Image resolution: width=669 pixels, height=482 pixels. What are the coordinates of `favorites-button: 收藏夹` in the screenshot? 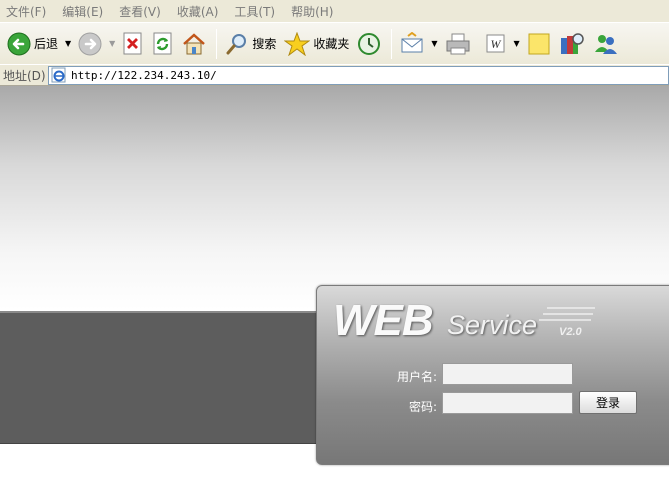 It's located at (316, 44).